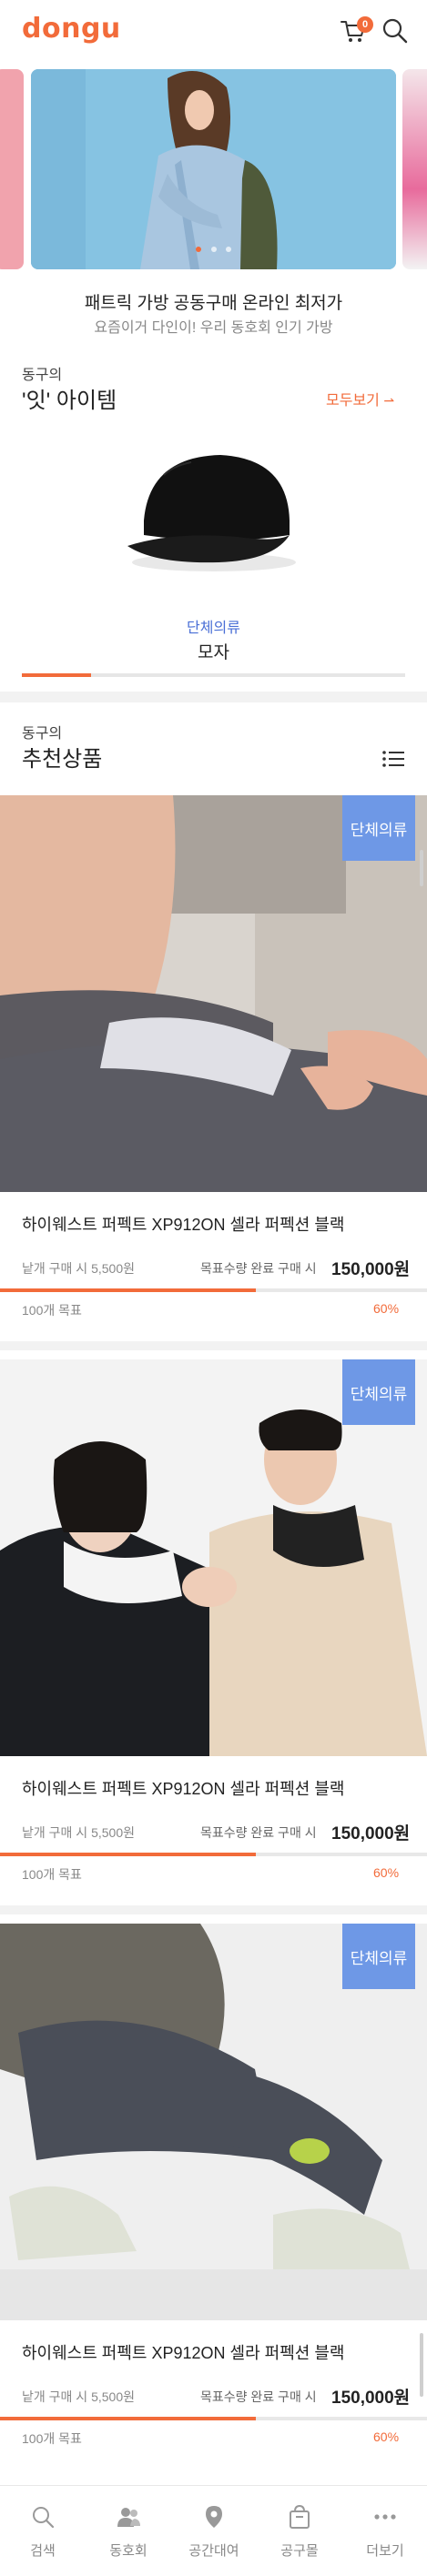 The height and width of the screenshot is (2576, 427). I want to click on banner-slide-prev, so click(12, 169).